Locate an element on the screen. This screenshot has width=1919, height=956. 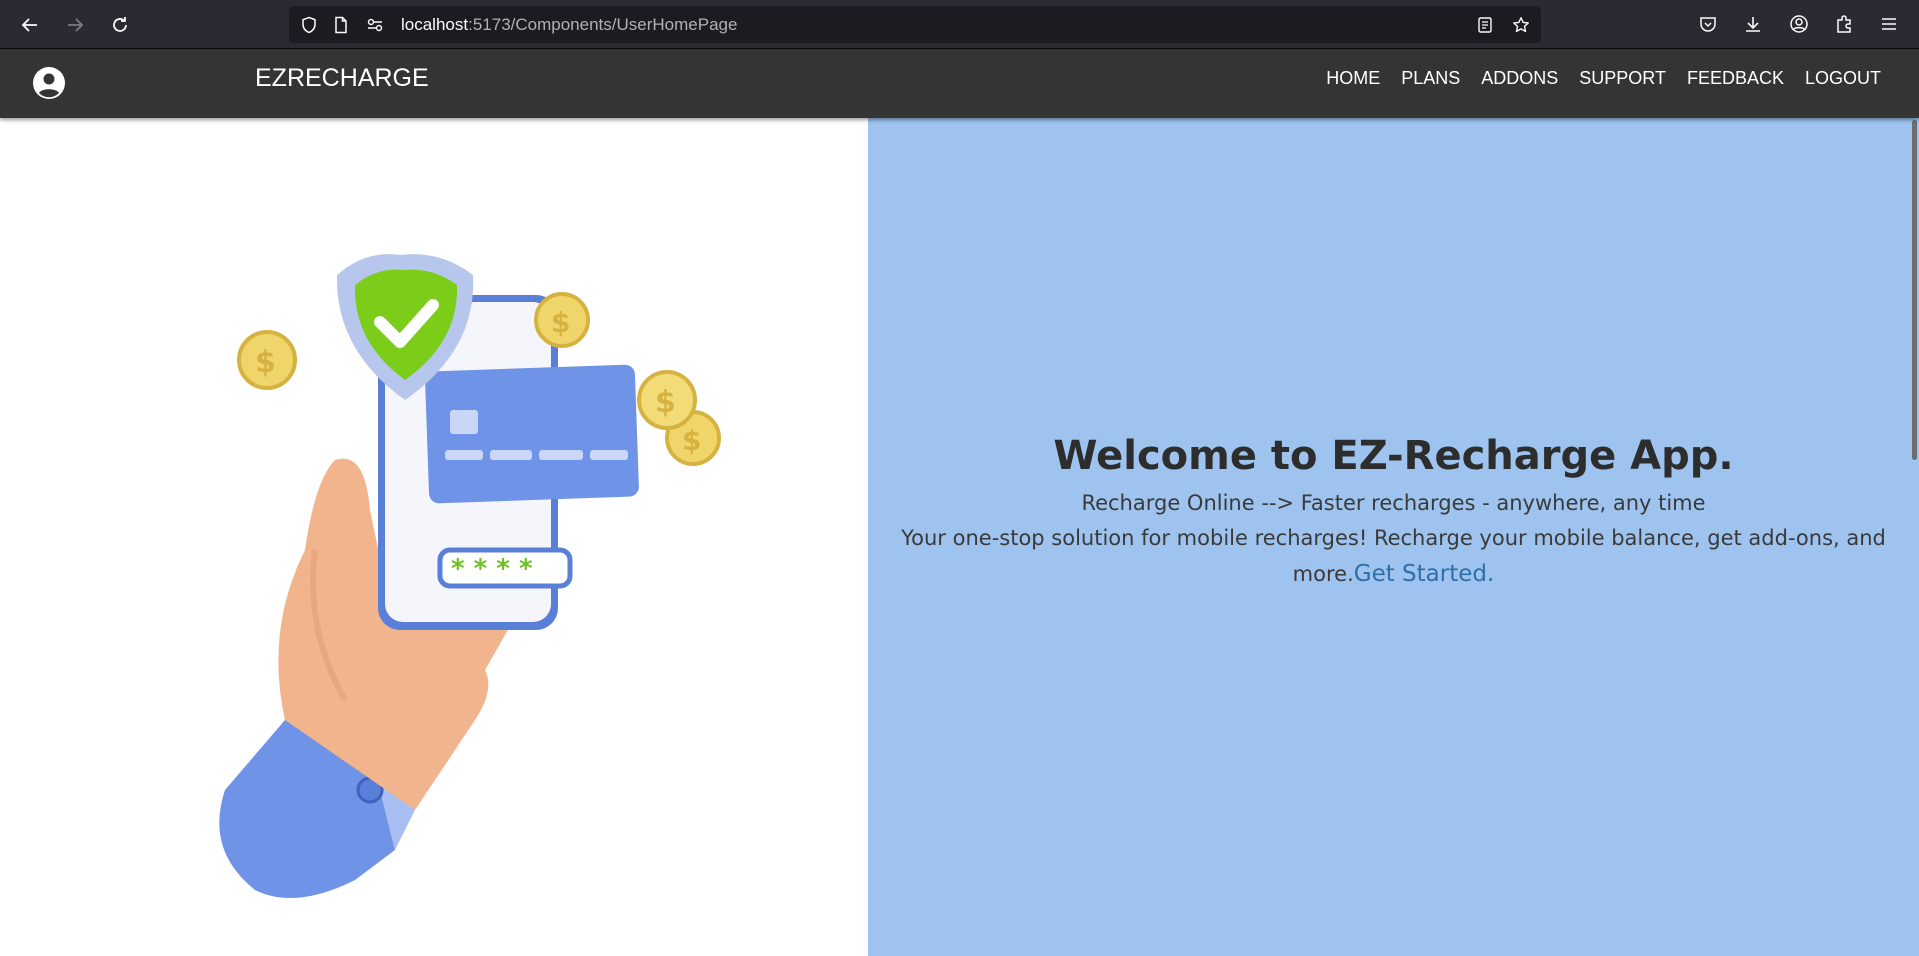
nav-home: HOME is located at coordinates (1353, 78).